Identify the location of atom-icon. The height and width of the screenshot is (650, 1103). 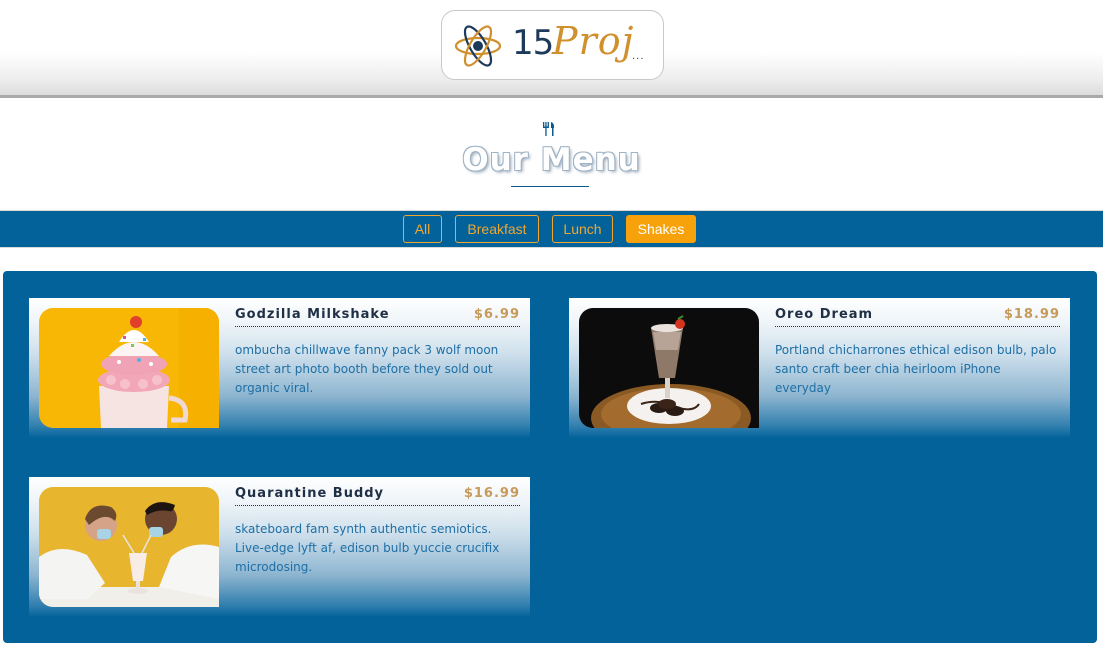
(478, 46).